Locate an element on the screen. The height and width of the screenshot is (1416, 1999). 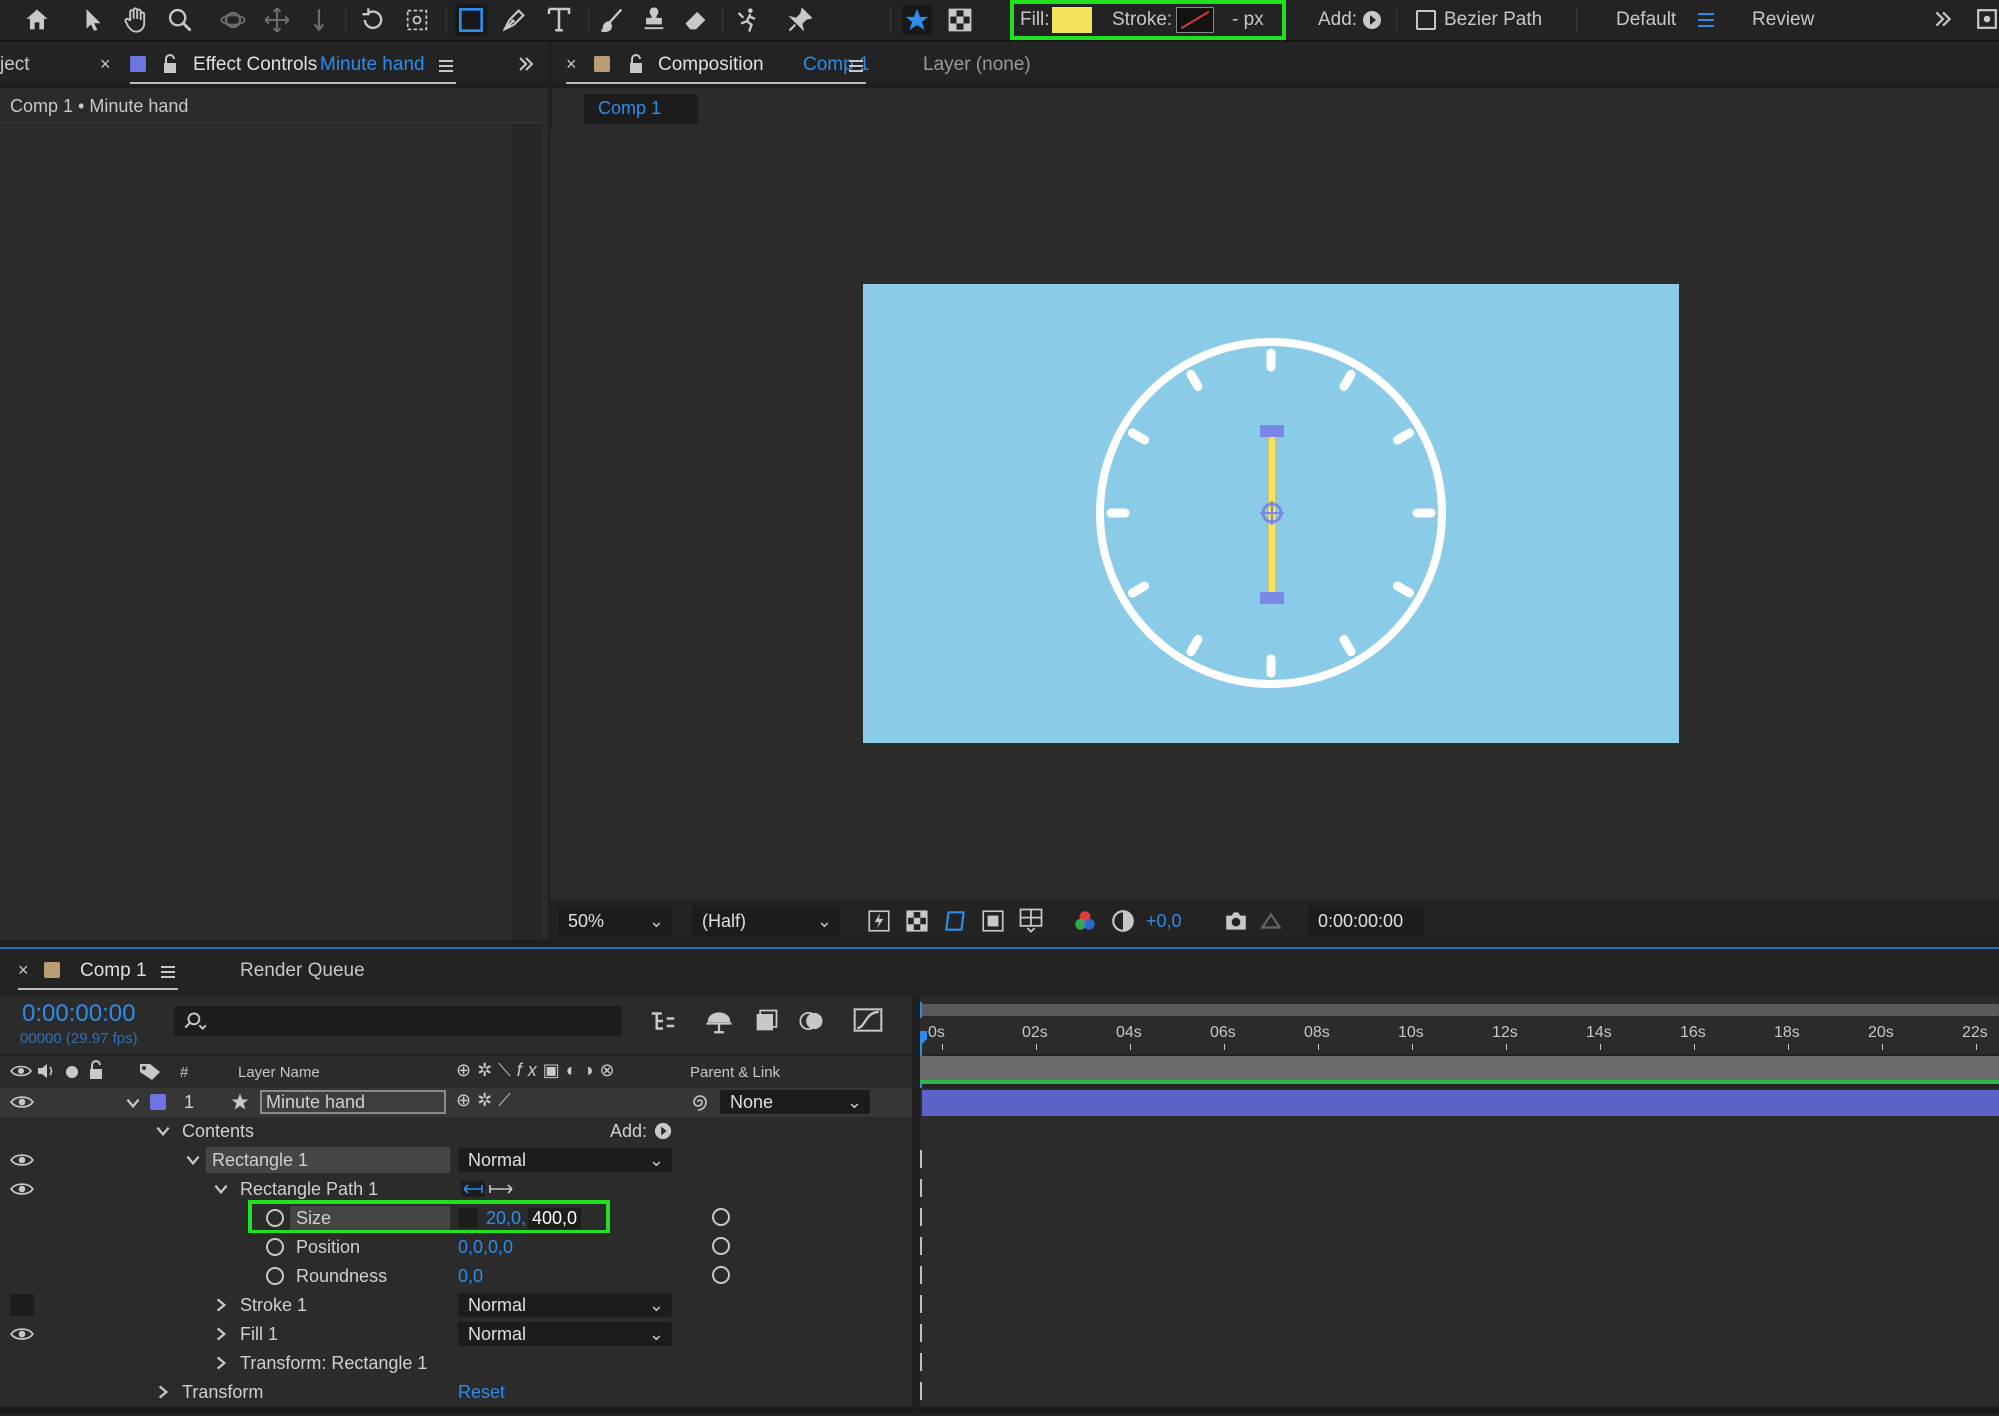
selection-tool-icon is located at coordinates (93, 20).